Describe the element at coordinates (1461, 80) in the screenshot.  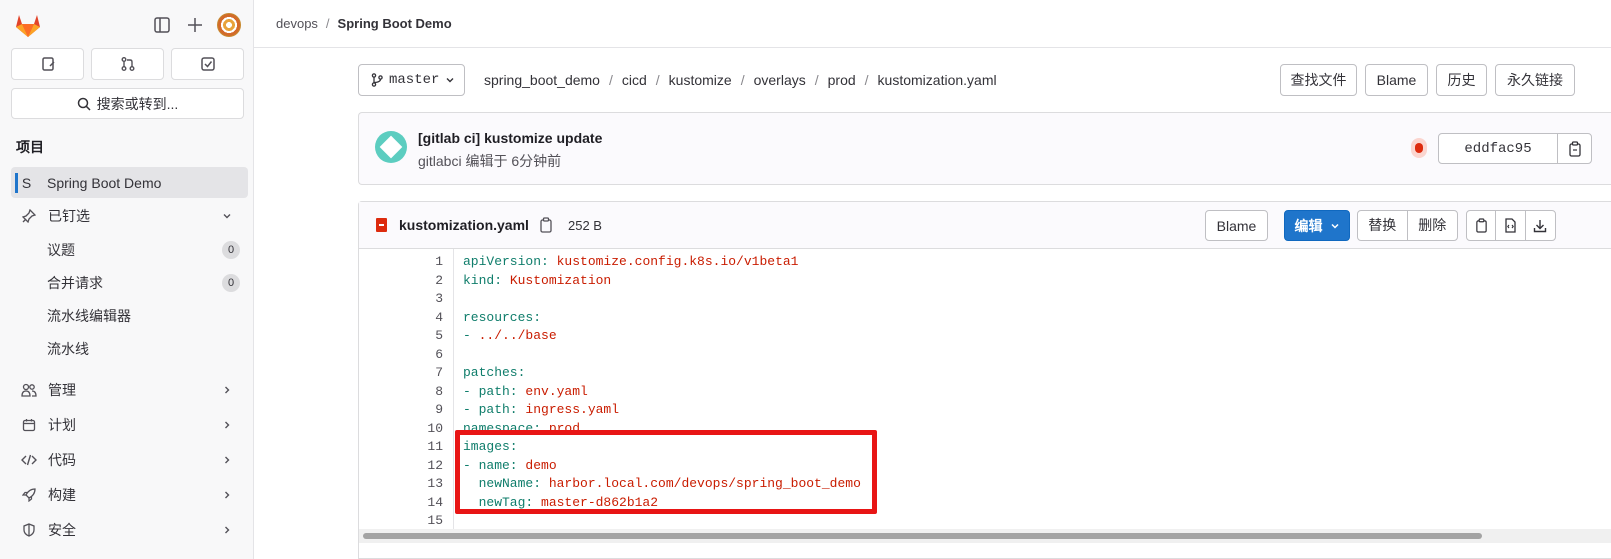
I see `history-button: 历史` at that location.